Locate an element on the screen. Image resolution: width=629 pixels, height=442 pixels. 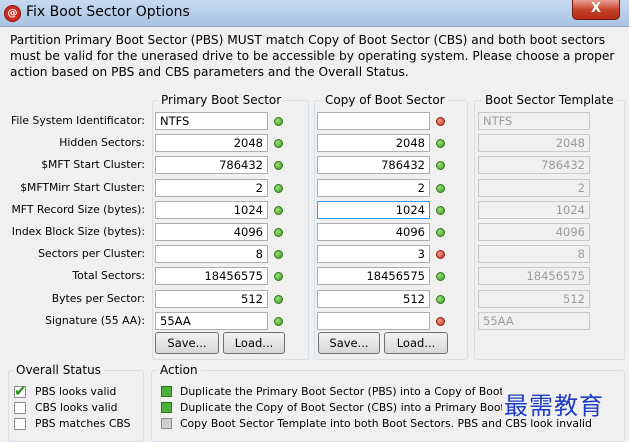
field-8-pbs-input: 512 is located at coordinates (211, 299).